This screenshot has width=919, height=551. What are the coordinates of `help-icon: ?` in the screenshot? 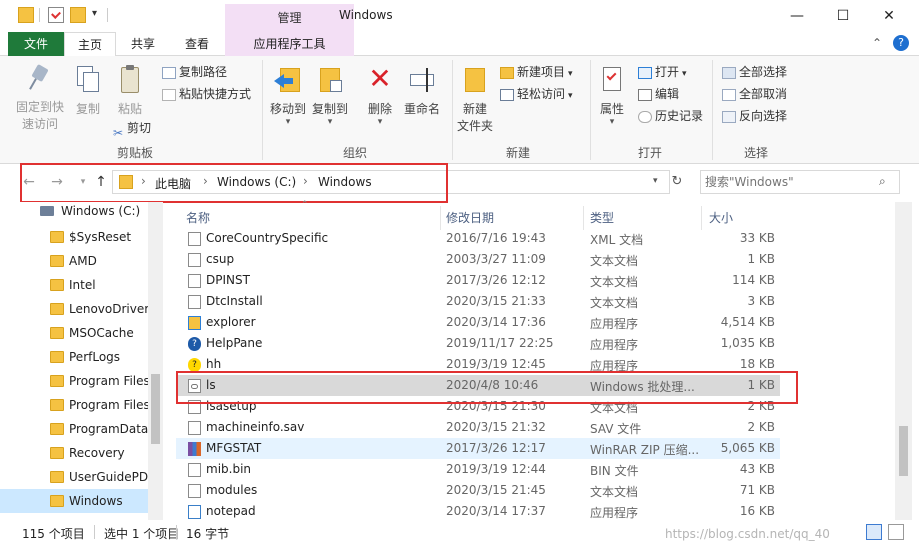 It's located at (901, 43).